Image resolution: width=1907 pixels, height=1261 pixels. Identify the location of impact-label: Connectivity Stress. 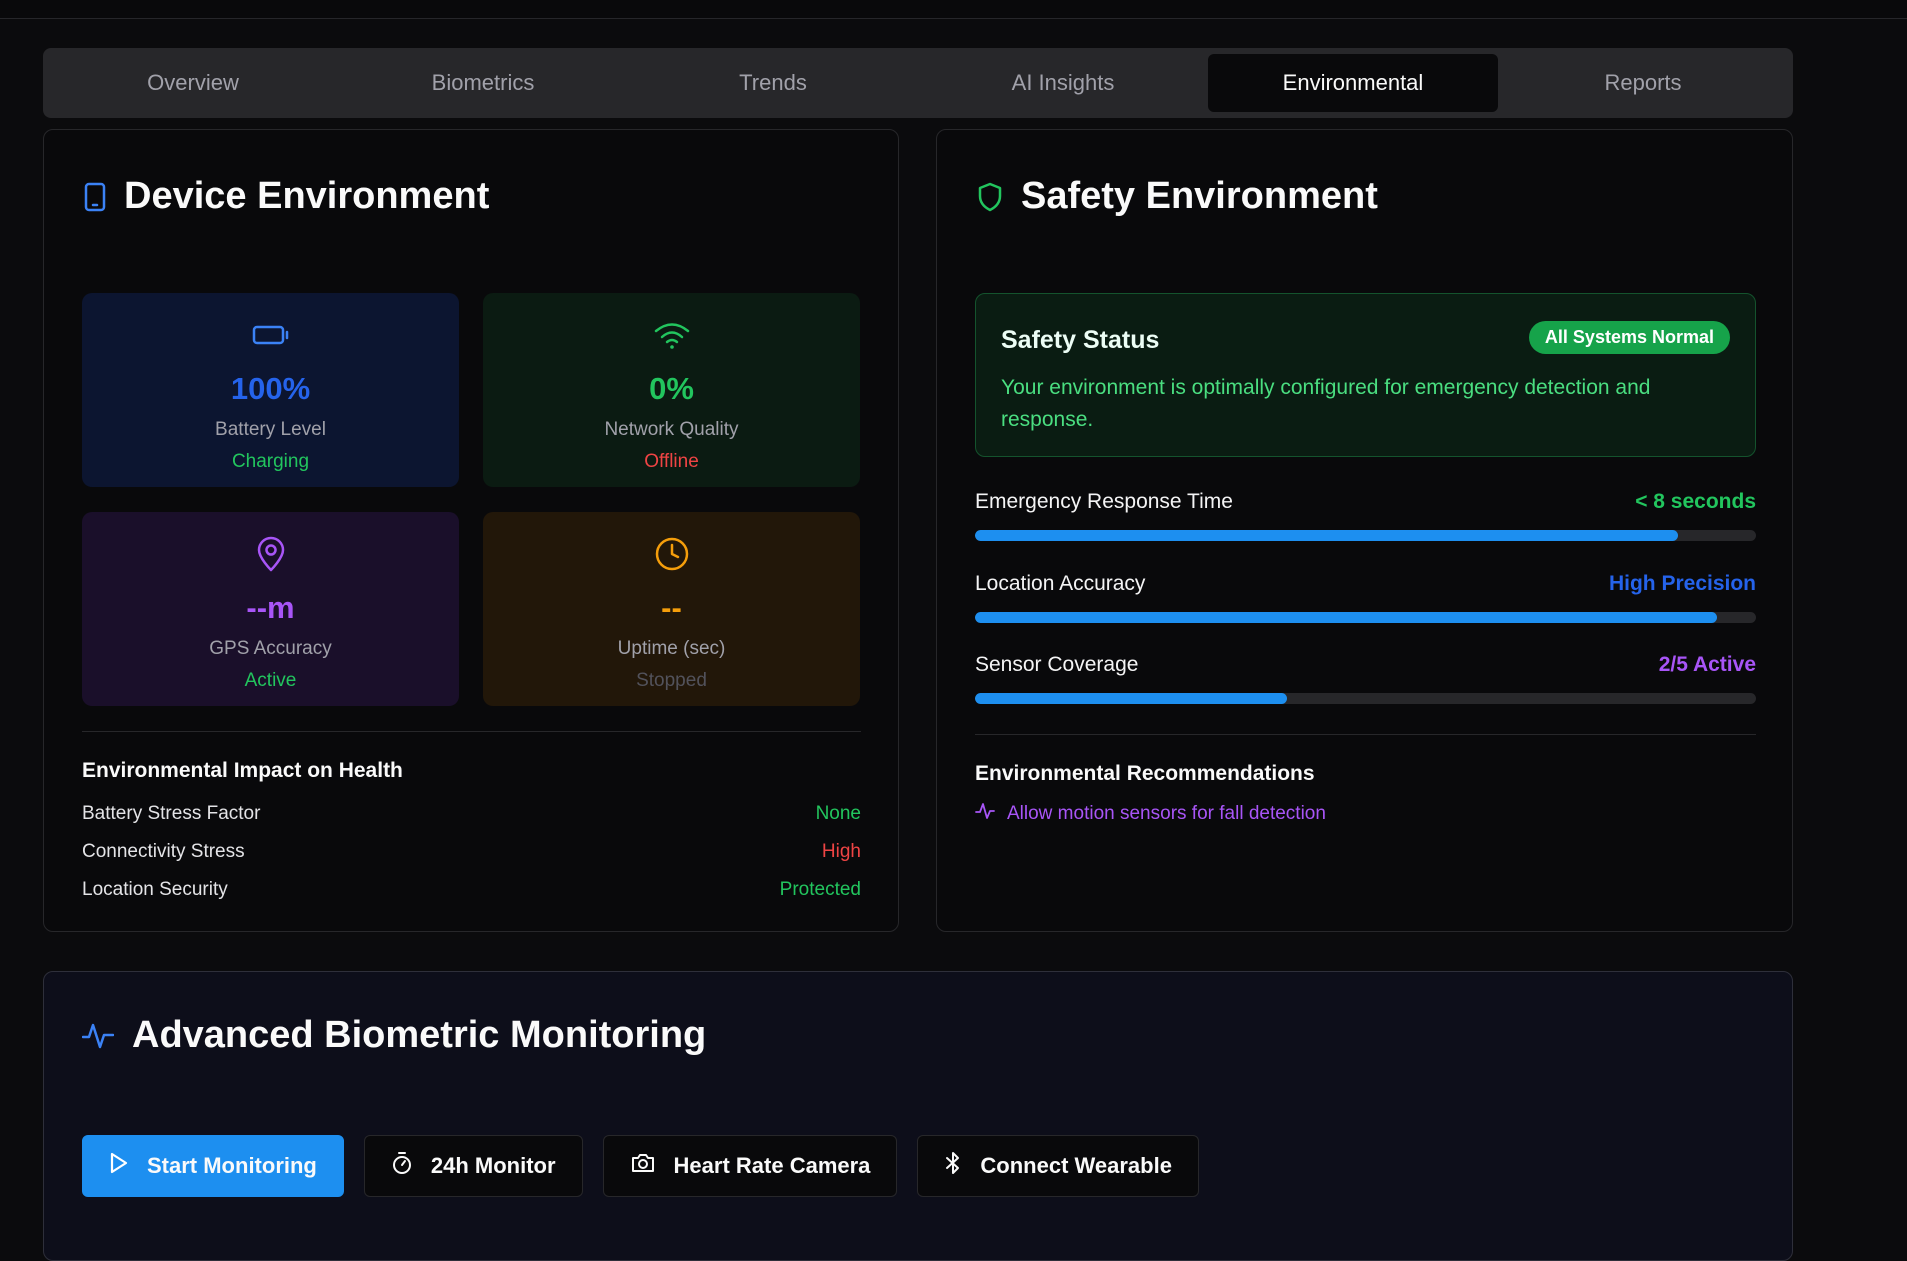
(163, 851).